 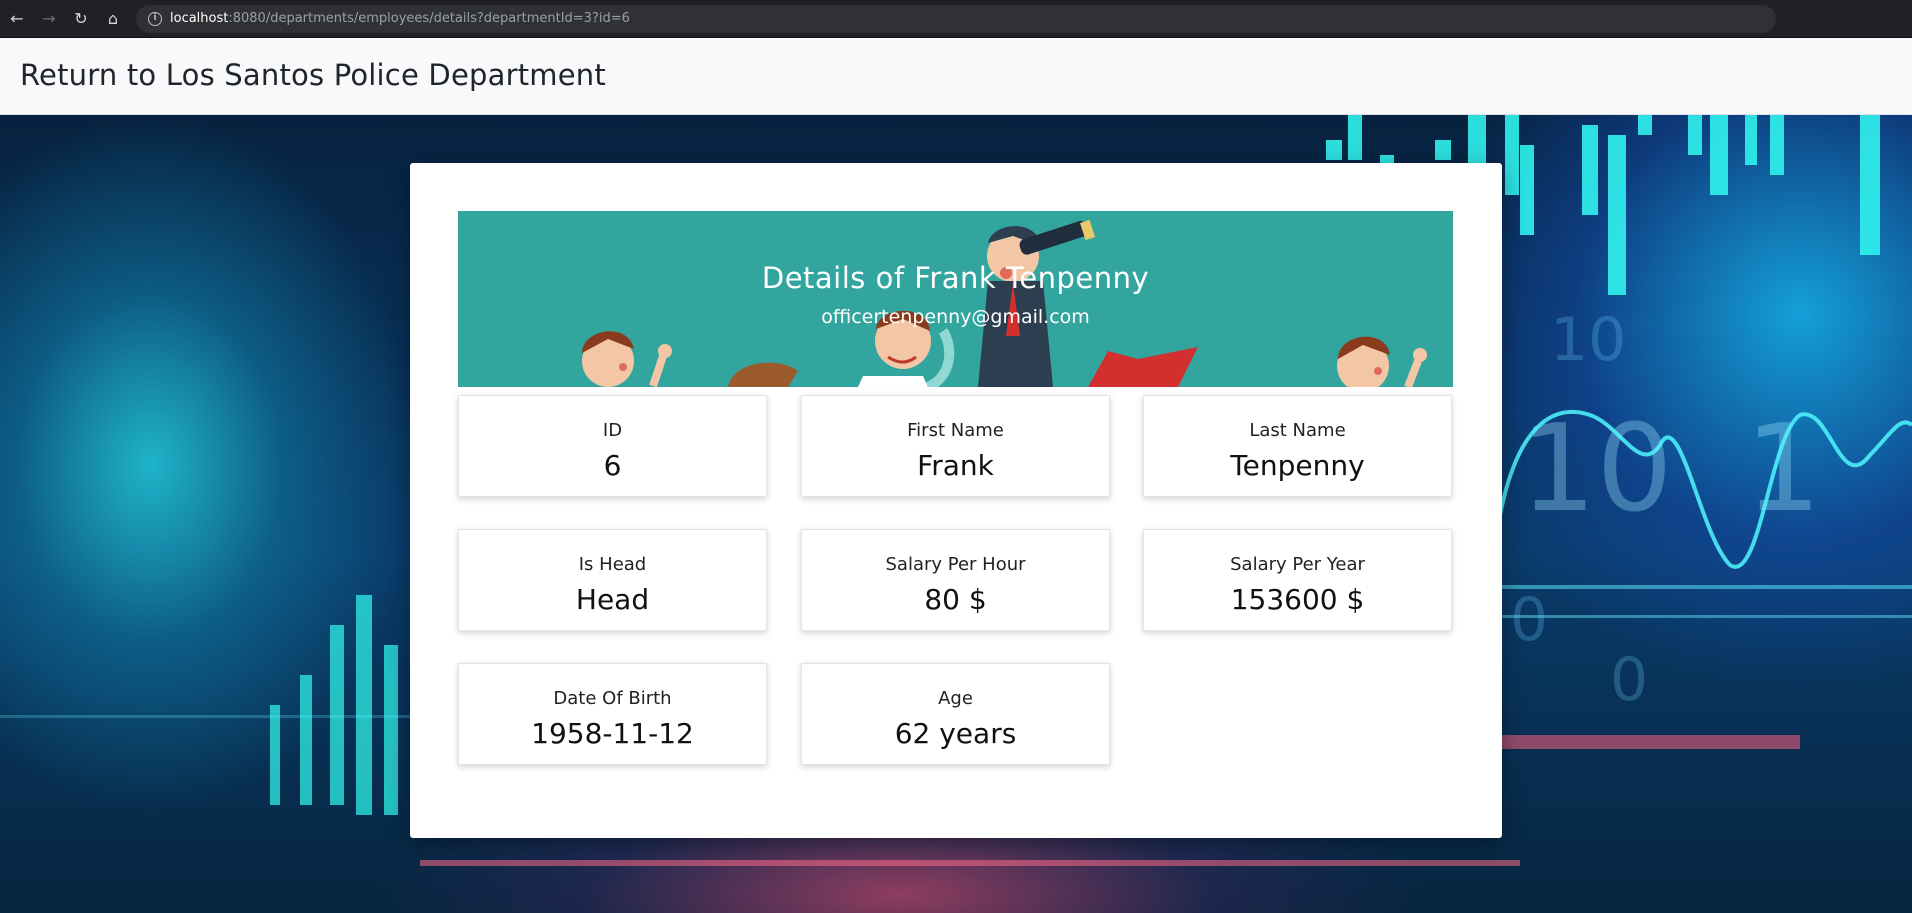 What do you see at coordinates (955, 446) in the screenshot?
I see `detail-tile-first-name: First Name Frank` at bounding box center [955, 446].